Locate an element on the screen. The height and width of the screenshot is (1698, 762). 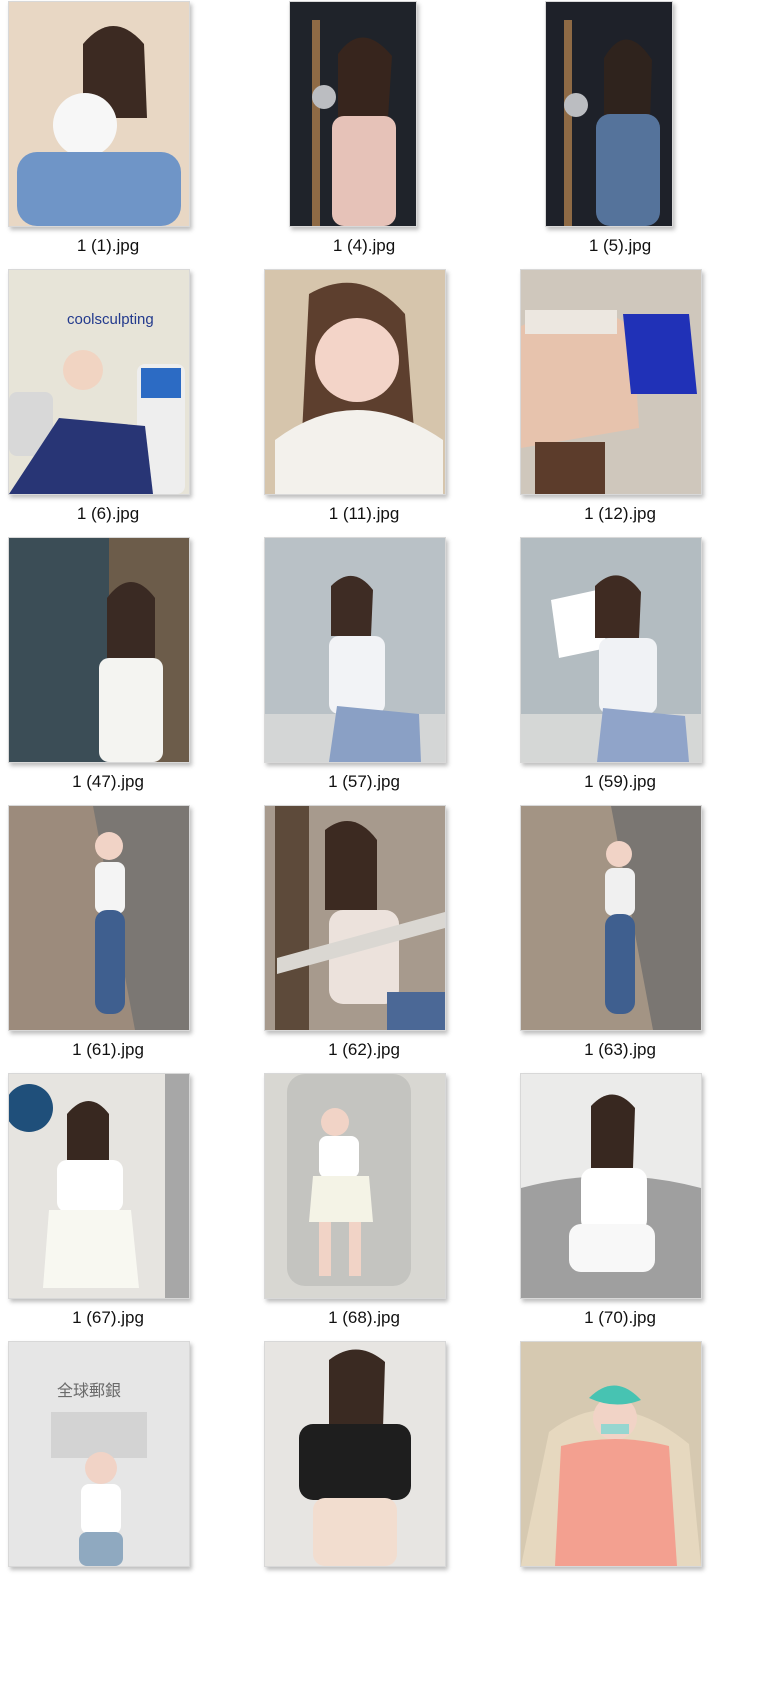
file-item: 1 (59).jpg is located at coordinates (641, 670).